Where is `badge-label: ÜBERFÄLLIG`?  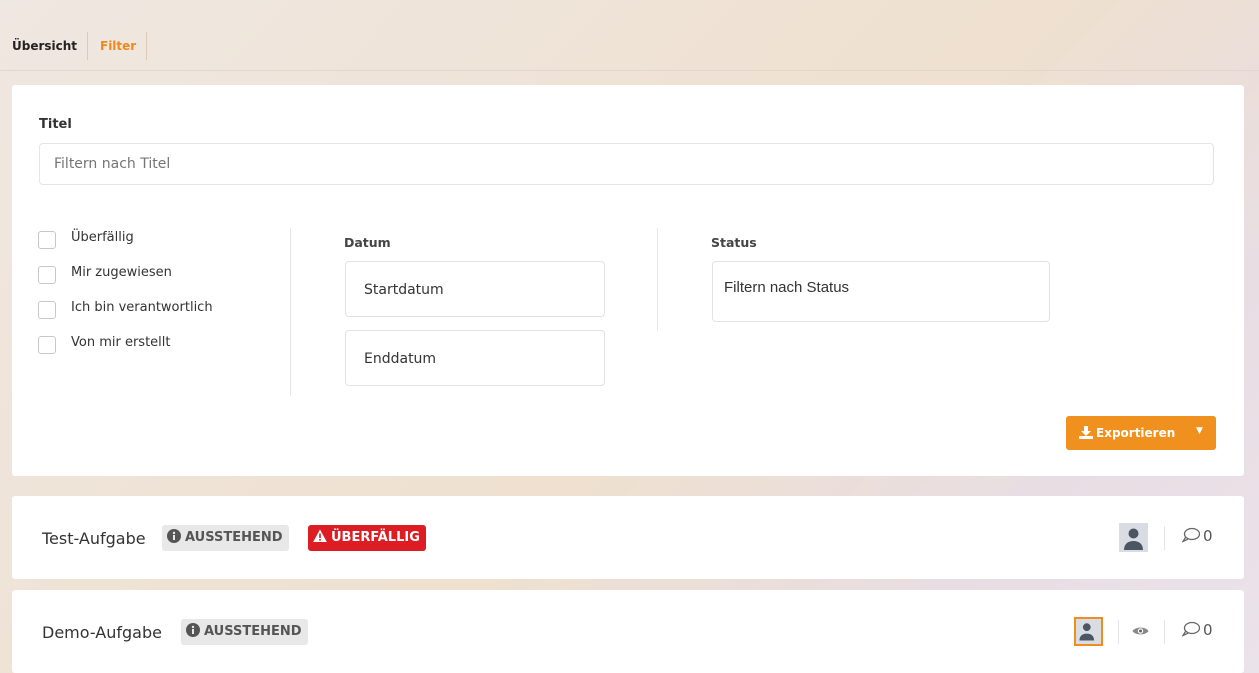
badge-label: ÜBERFÄLLIG is located at coordinates (375, 537).